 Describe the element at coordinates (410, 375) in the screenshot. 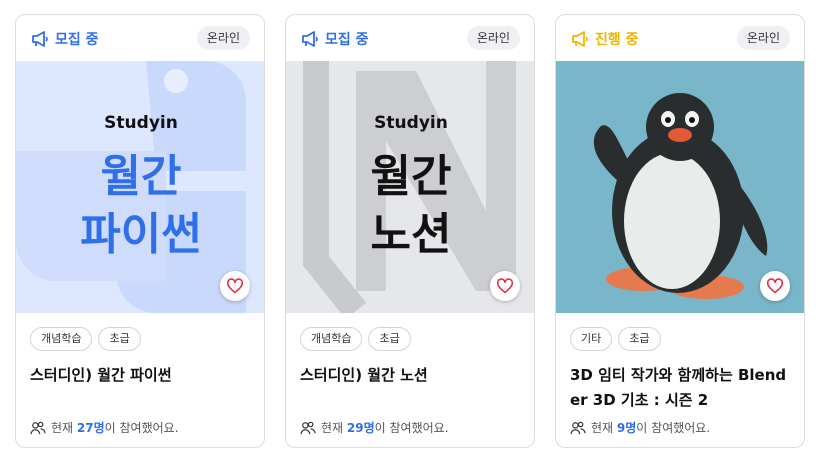

I see `card-title: 스터디인) 월간 노션` at that location.